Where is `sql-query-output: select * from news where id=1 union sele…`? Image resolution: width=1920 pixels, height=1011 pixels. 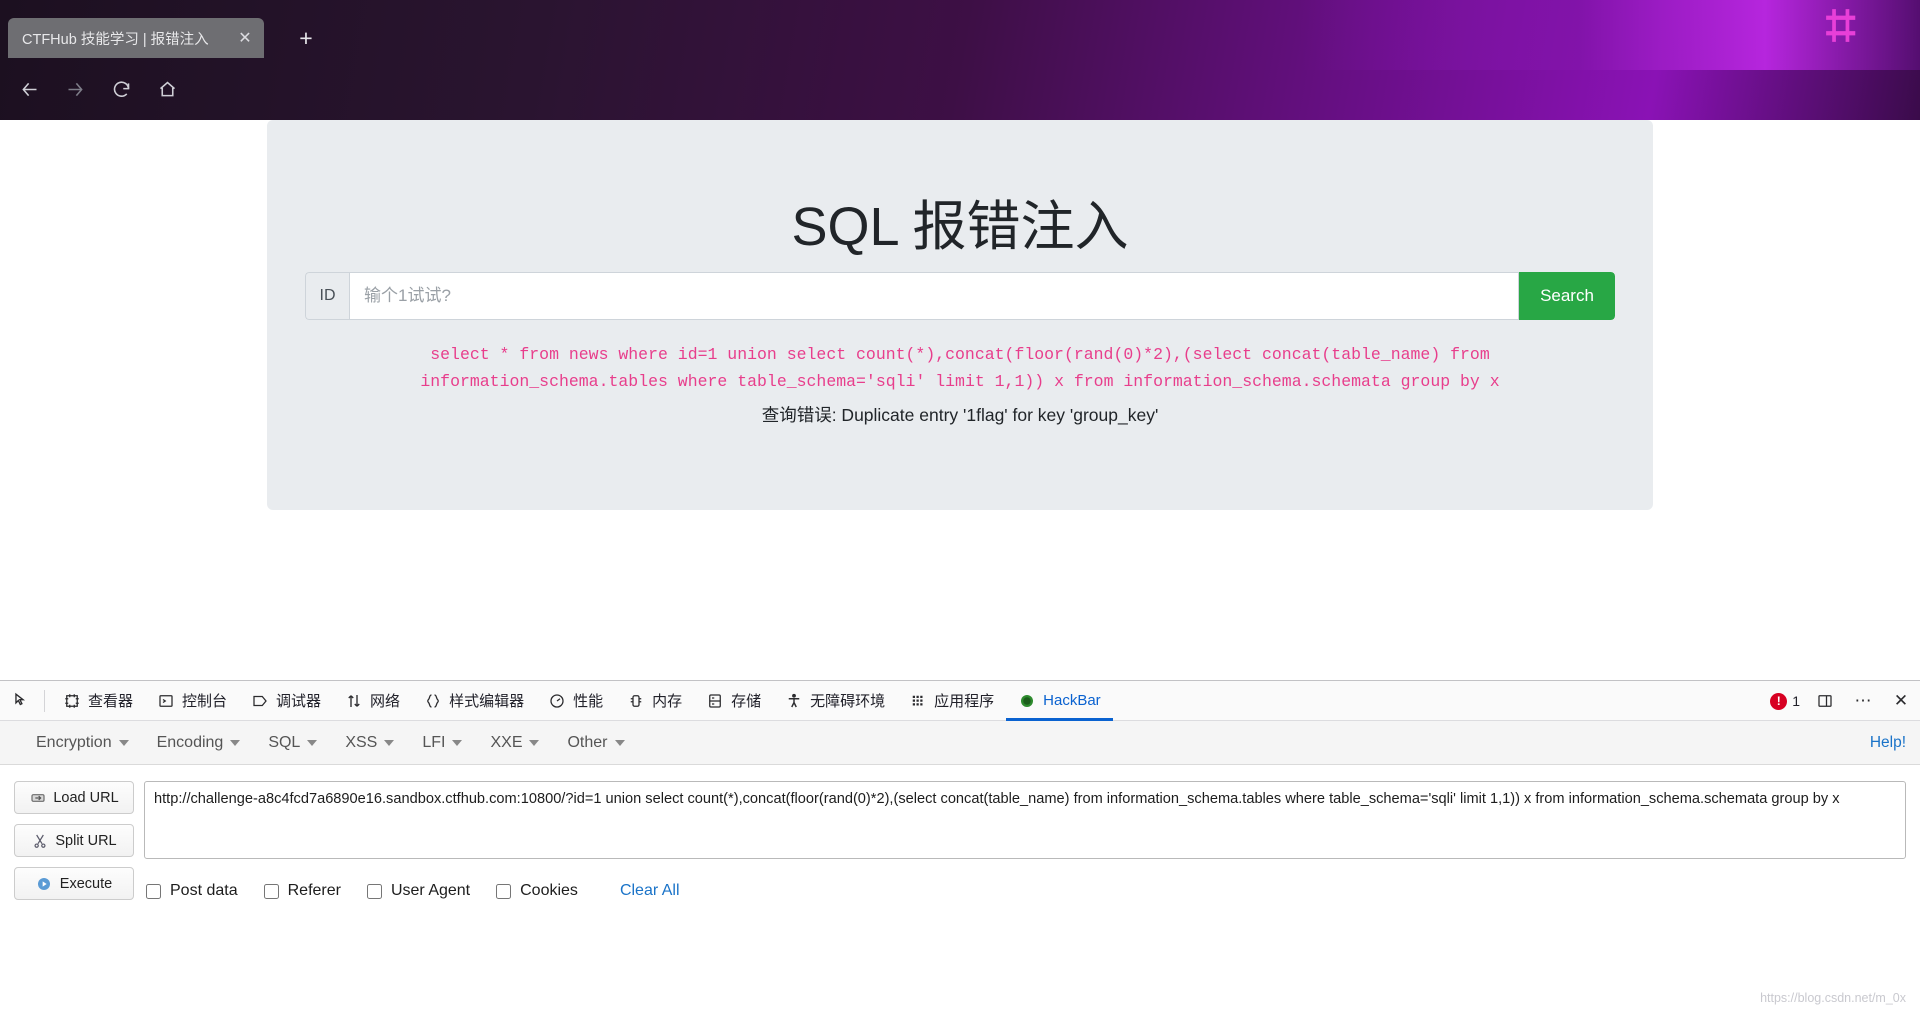
sql-query-output: select * from news where id=1 union sele… is located at coordinates (960, 368).